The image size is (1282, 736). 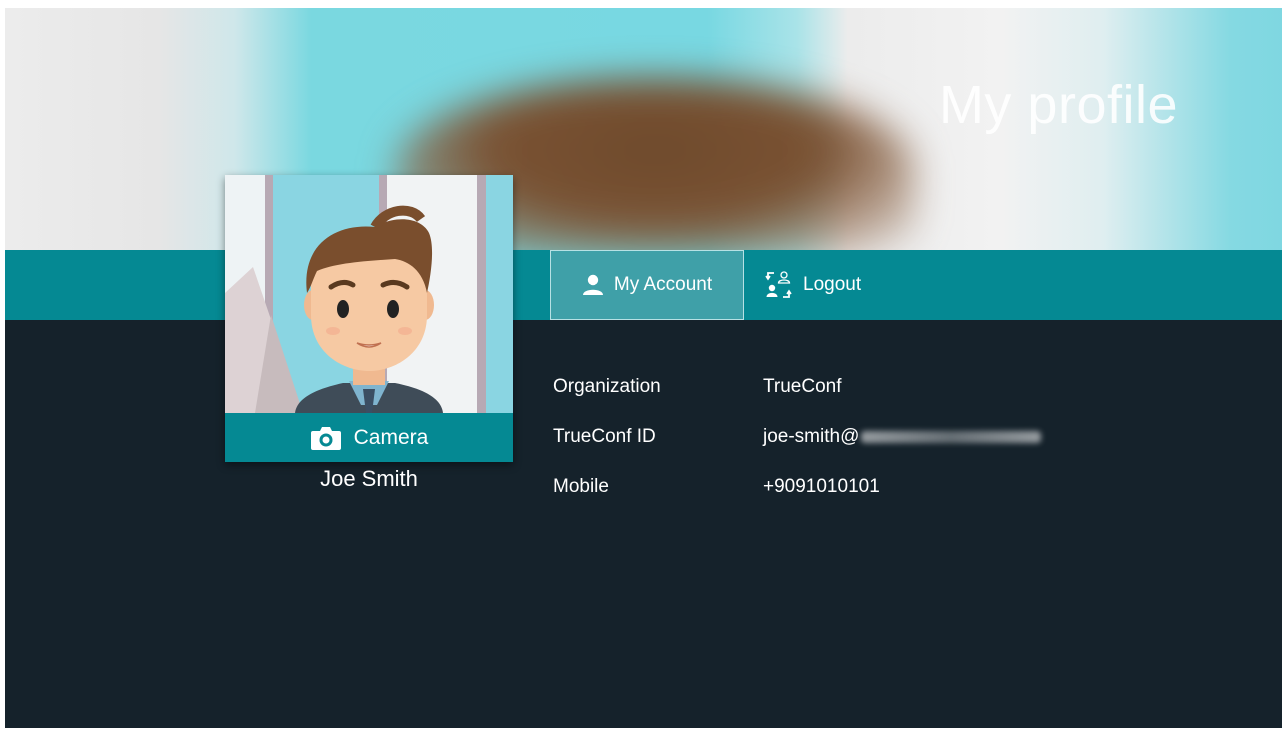 What do you see at coordinates (811, 436) in the screenshot?
I see `detail-value: joe-smith@` at bounding box center [811, 436].